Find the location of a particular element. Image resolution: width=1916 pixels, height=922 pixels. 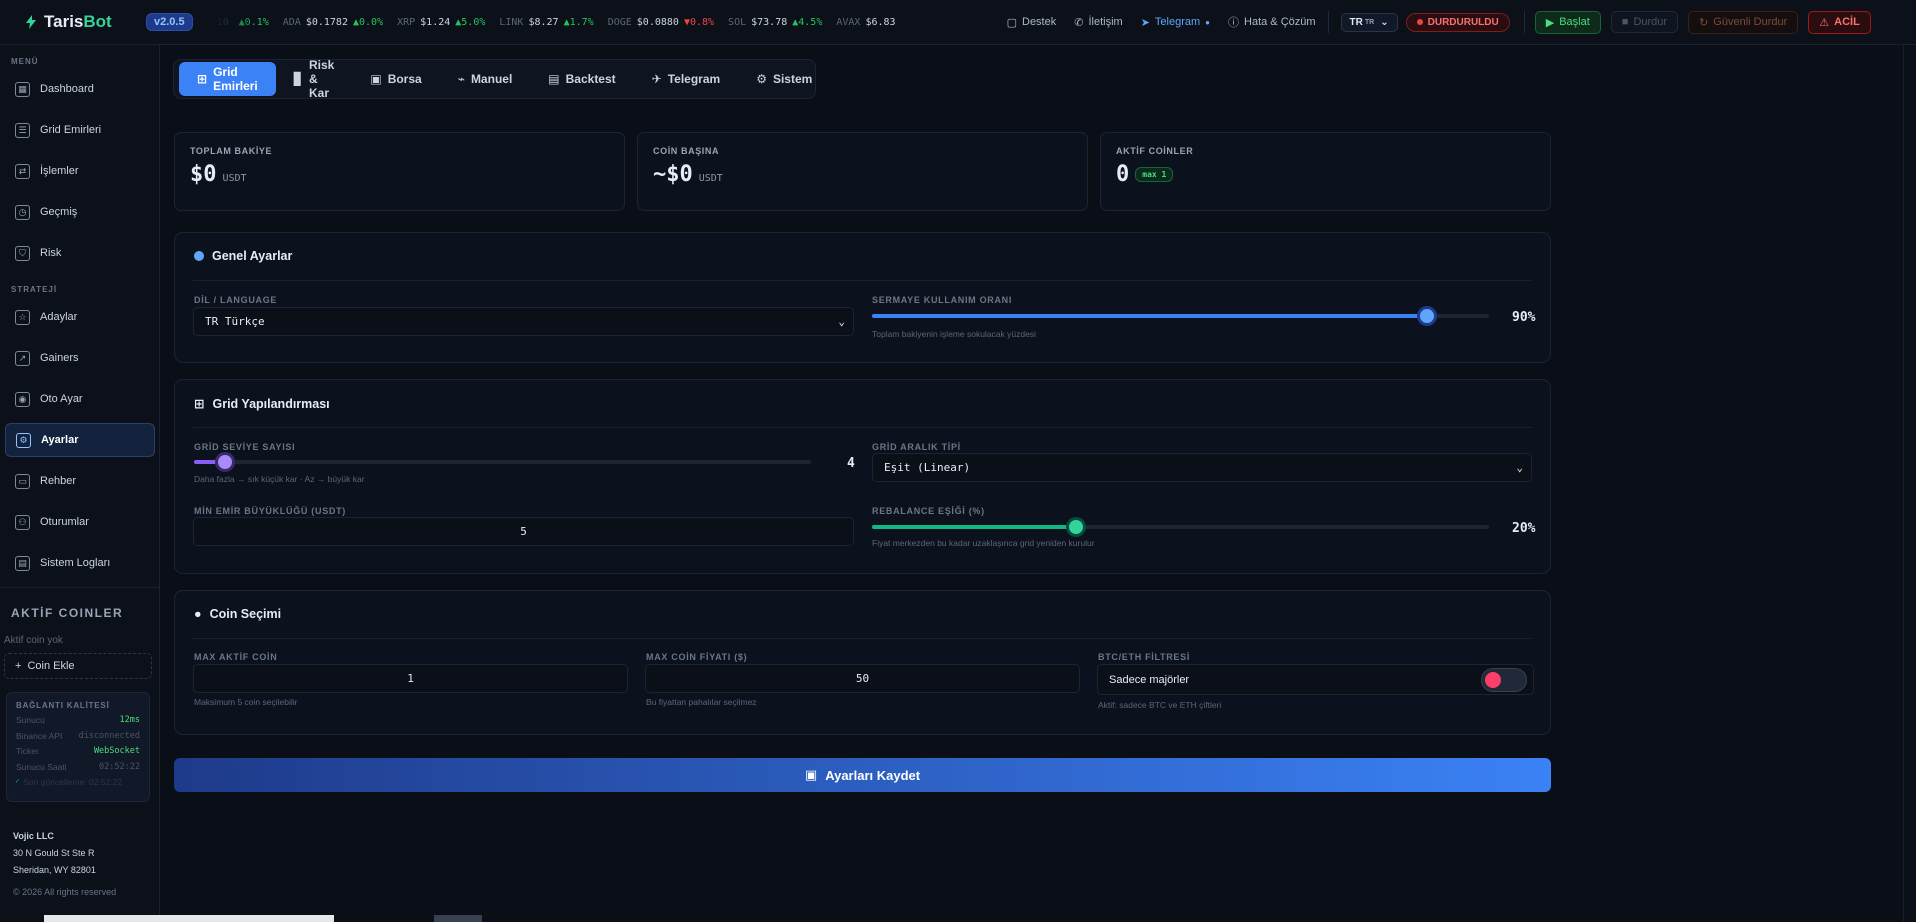

tab-grid-emirleri: ⊞ Grid Emirleri is located at coordinates (227, 79).